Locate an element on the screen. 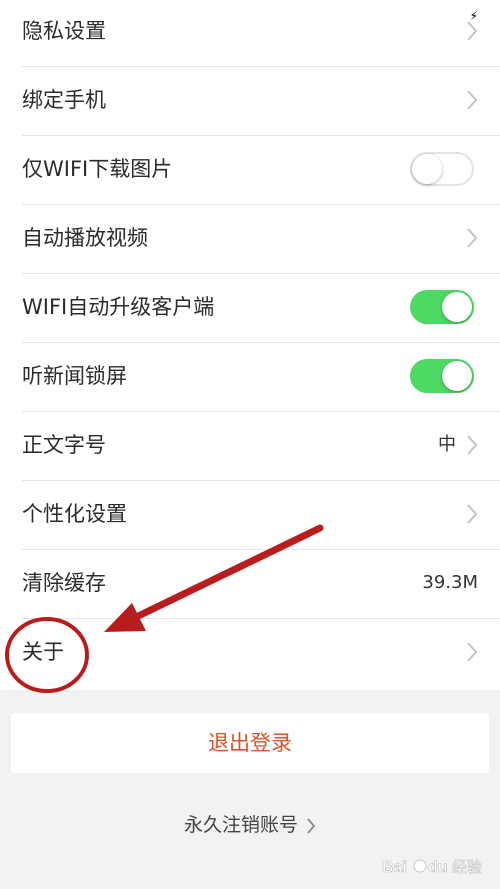 Image resolution: width=500 pixels, height=889 pixels. deactivate-account-link: 永久注销账号 is located at coordinates (250, 825).